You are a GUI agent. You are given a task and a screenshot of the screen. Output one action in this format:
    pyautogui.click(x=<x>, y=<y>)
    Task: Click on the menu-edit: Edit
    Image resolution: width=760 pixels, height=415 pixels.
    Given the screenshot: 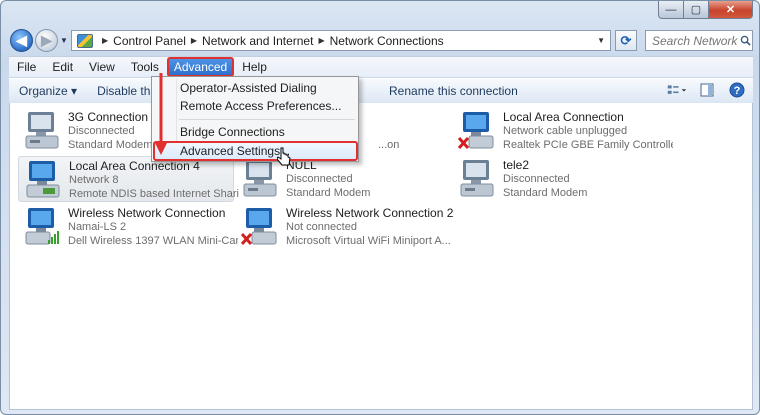 What is the action you would take?
    pyautogui.click(x=62, y=67)
    